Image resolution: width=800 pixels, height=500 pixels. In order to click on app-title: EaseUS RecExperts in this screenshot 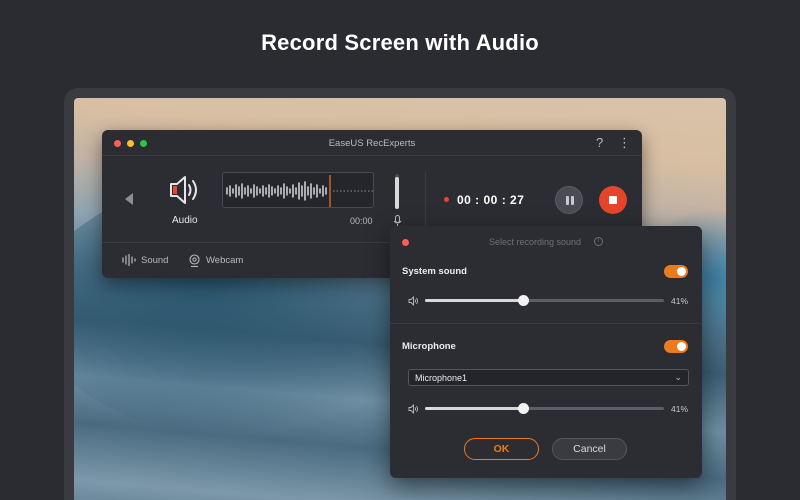, I will do `click(372, 143)`.